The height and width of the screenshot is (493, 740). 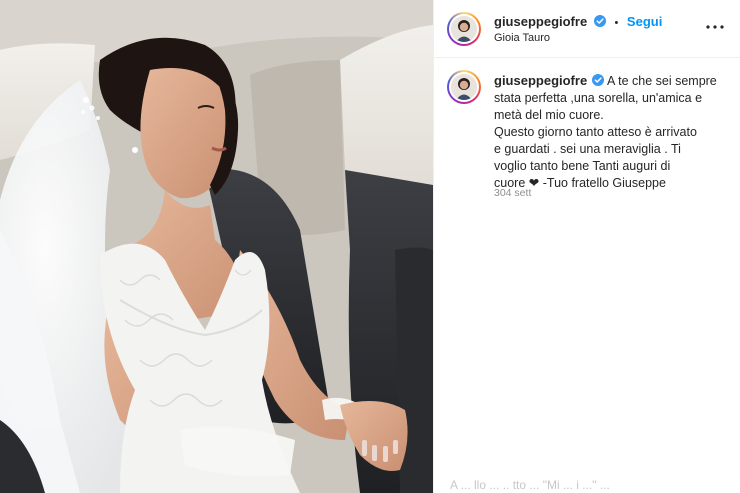 I want to click on caption-line-2: stata perfetta ,una sorella, un'amica e, so click(x=598, y=98).